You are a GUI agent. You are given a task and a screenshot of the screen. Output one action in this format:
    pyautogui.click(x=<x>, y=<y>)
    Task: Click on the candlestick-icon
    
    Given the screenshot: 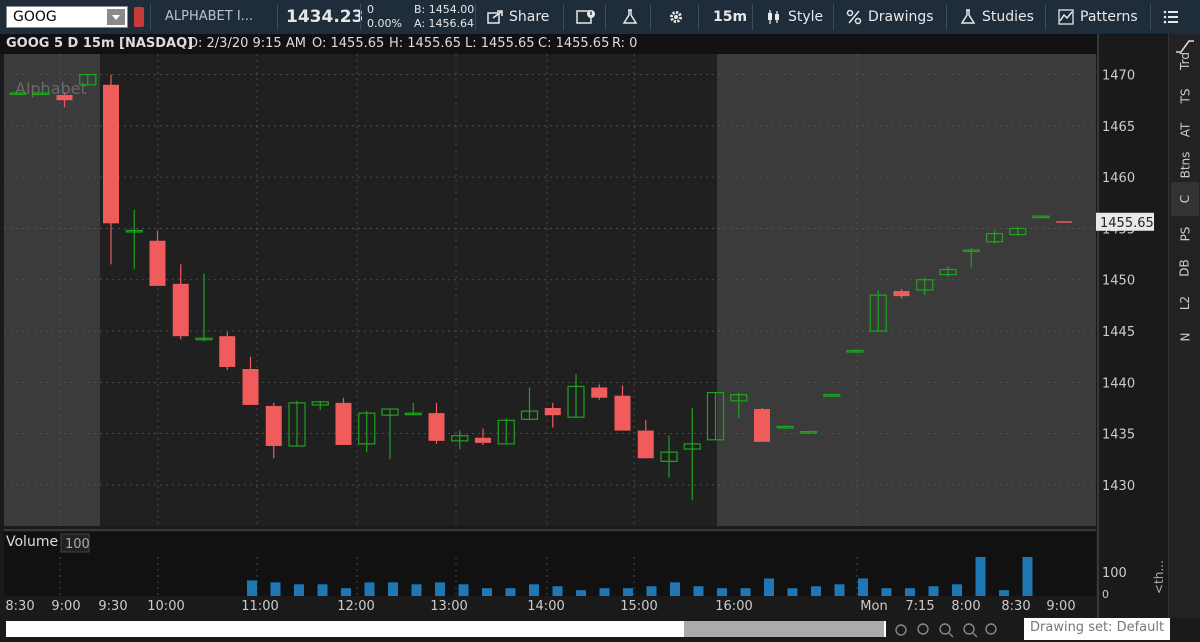 What is the action you would take?
    pyautogui.click(x=773, y=17)
    